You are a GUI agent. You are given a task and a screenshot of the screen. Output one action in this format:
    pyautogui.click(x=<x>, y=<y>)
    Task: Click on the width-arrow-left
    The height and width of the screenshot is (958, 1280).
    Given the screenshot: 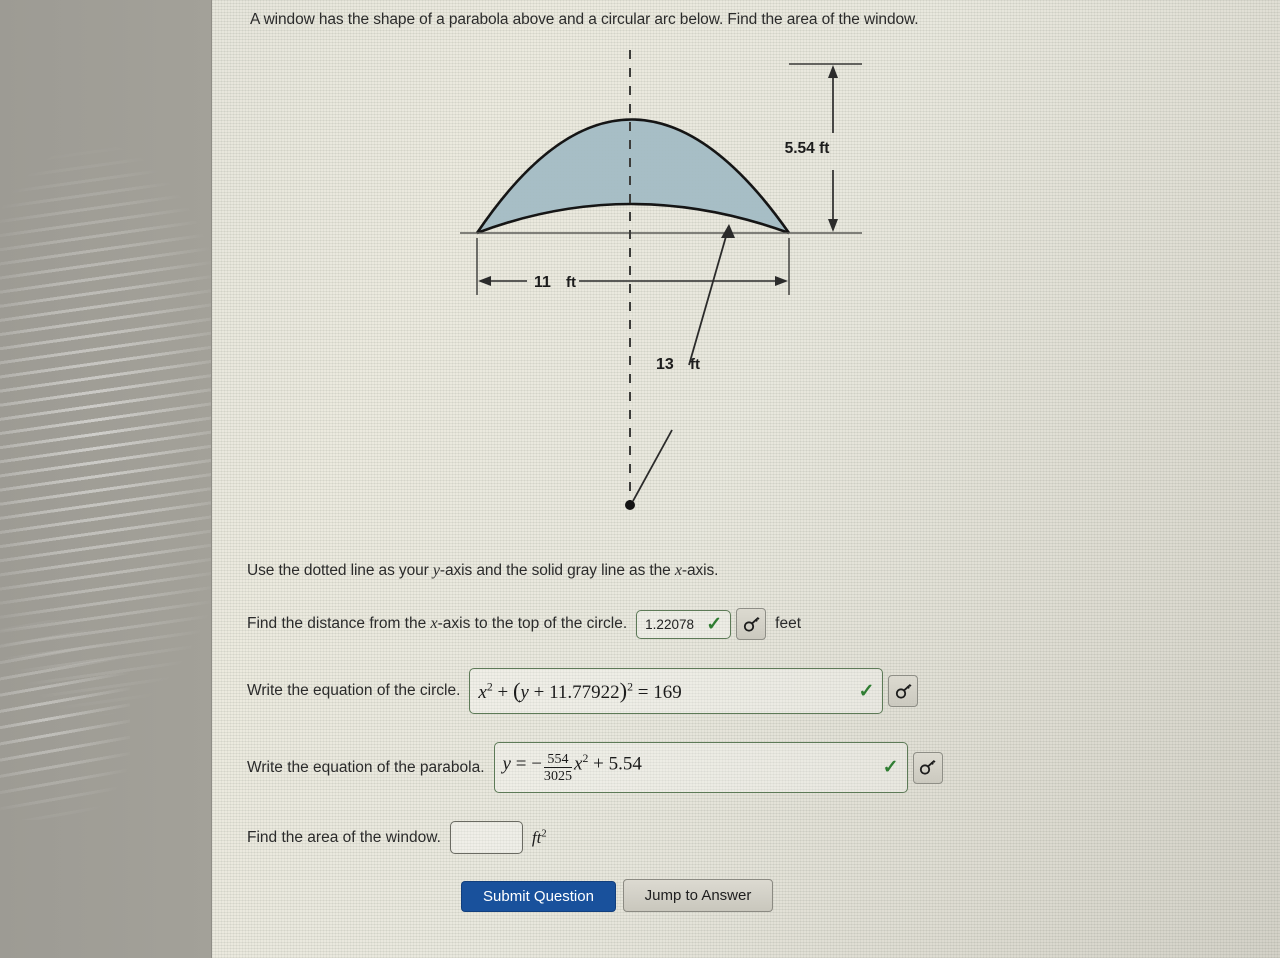 What is the action you would take?
    pyautogui.click(x=484, y=281)
    